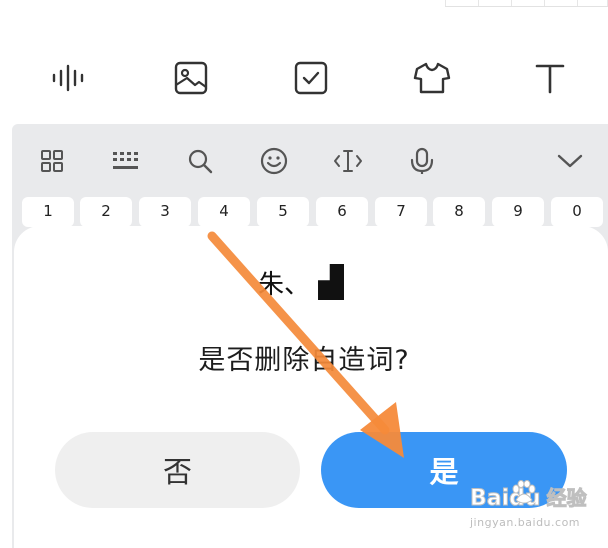 Image resolution: width=608 pixels, height=548 pixels. I want to click on baidu-paw-icon, so click(524, 492).